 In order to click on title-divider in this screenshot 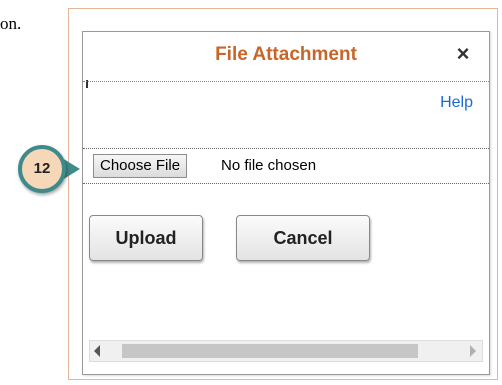, I will do `click(286, 81)`.